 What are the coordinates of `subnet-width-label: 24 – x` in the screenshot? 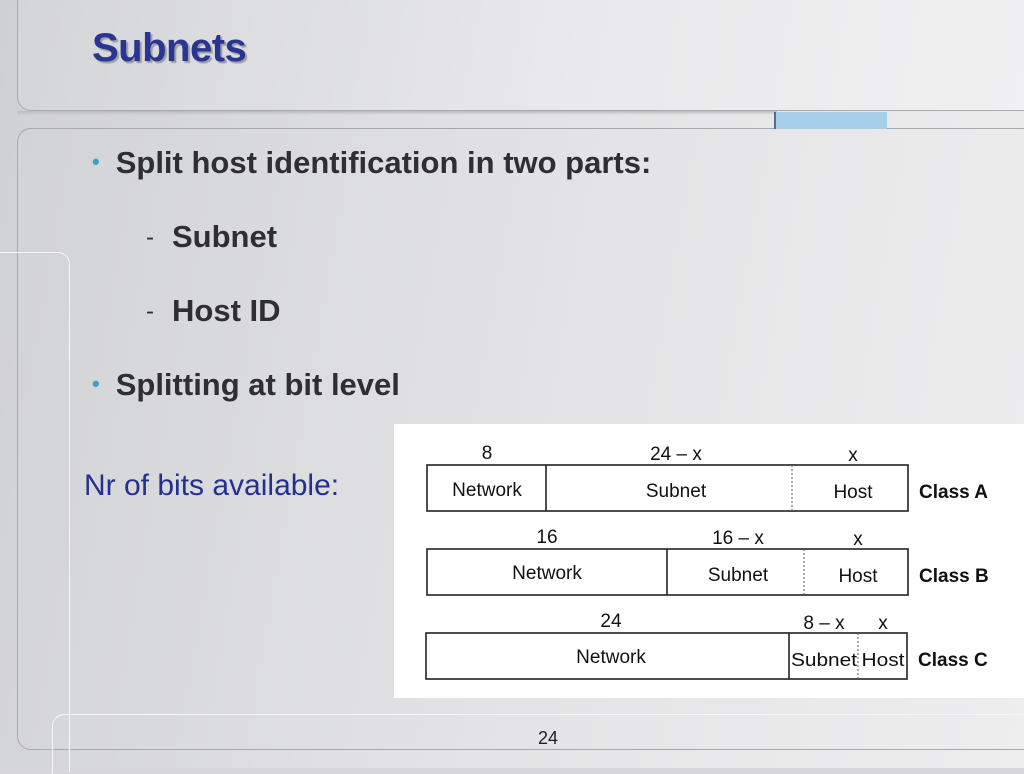 It's located at (676, 454).